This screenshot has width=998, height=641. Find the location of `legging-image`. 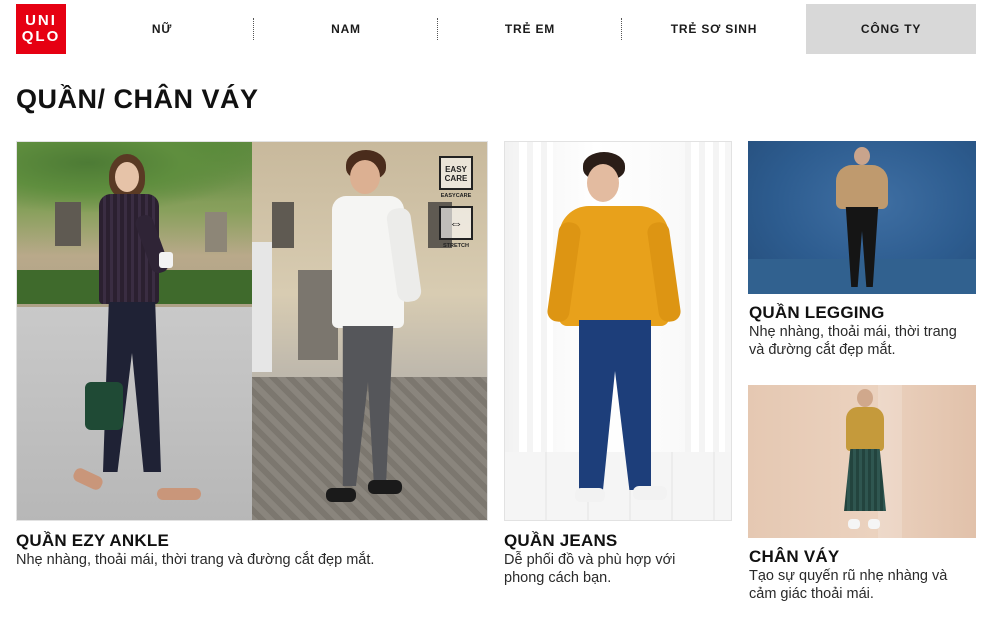

legging-image is located at coordinates (862, 217).